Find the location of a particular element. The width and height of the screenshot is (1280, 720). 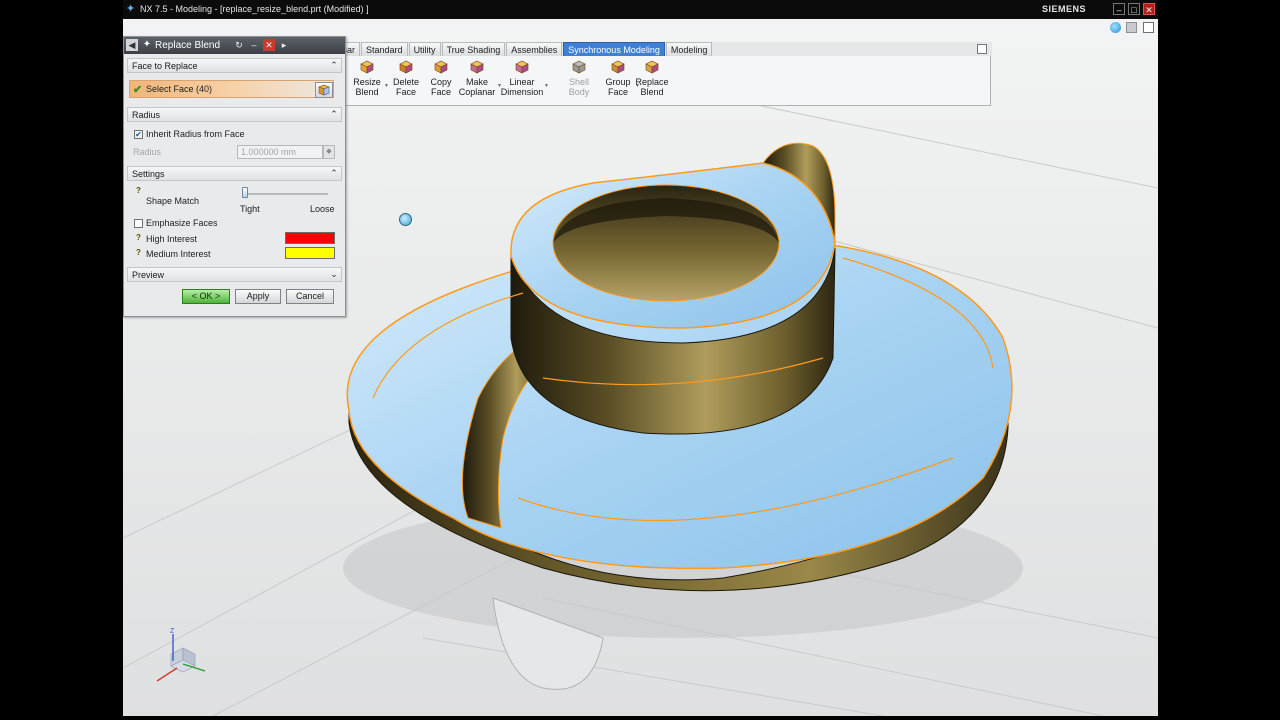

face-selection-button is located at coordinates (324, 90).